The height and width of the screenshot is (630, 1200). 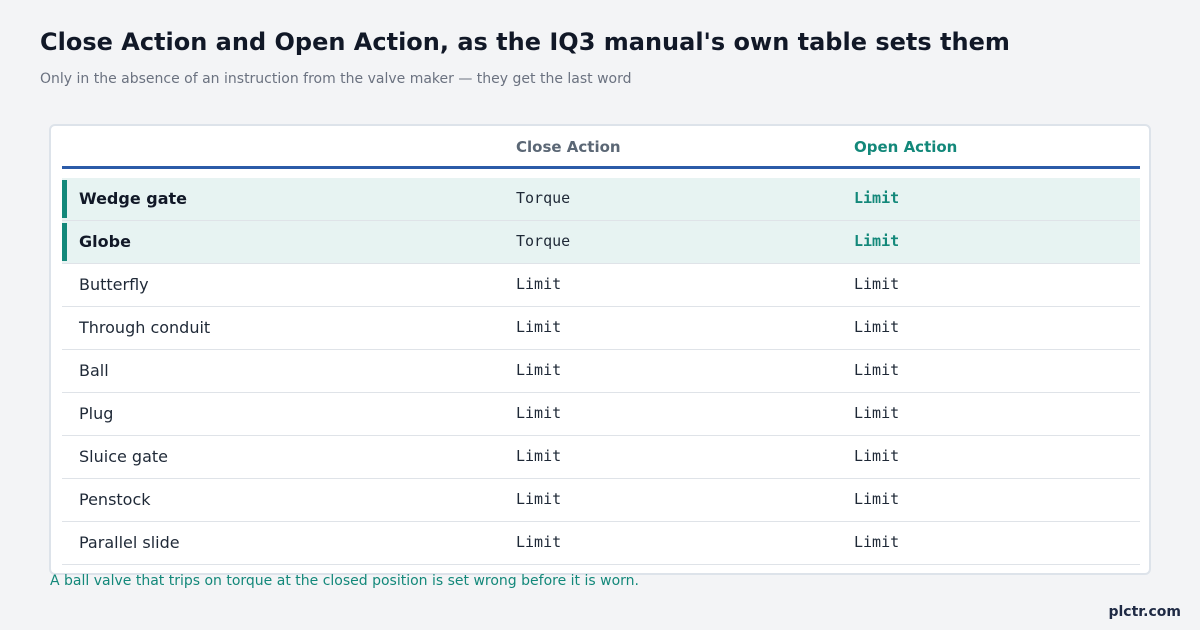 What do you see at coordinates (1144, 612) in the screenshot?
I see `brand-logo: plctr.com` at bounding box center [1144, 612].